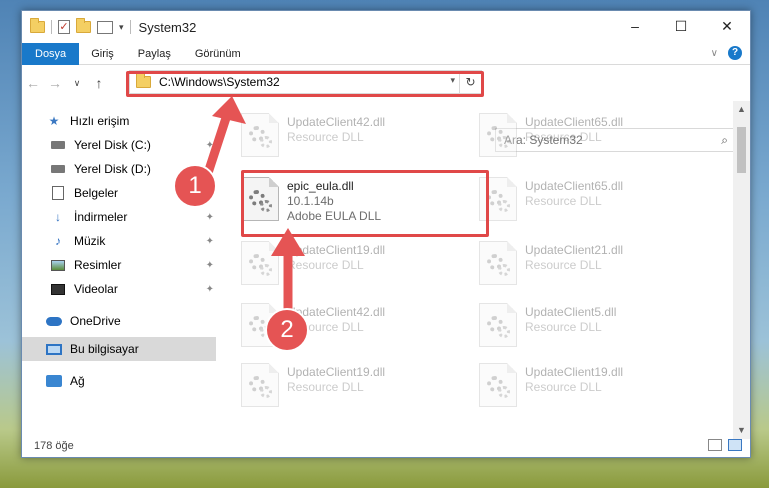 Image resolution: width=769 pixels, height=488 pixels. What do you see at coordinates (100, 121) in the screenshot?
I see `sidebar-item-label: Hızlı erişim` at bounding box center [100, 121].